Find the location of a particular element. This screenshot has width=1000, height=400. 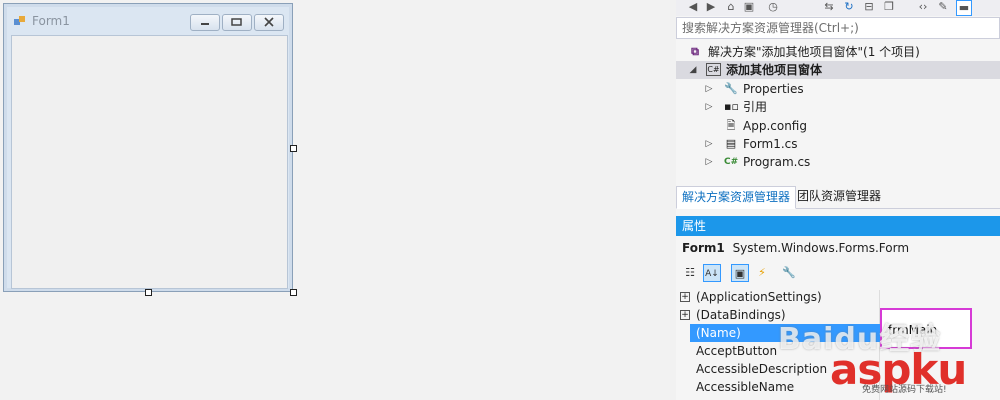

references-icon: ▪▫ is located at coordinates (731, 106).